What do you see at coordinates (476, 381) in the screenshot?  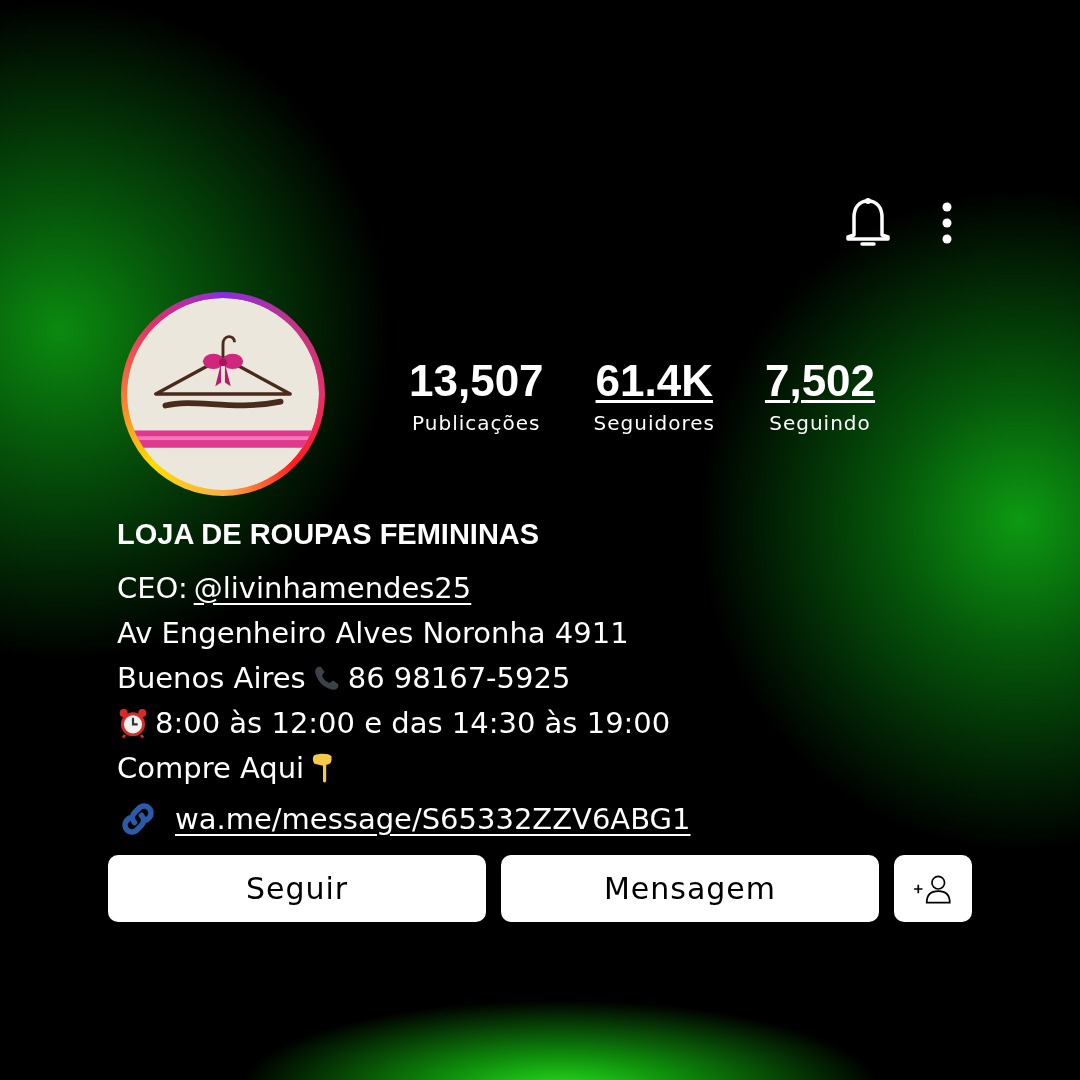 I see `stat-count: 13,507` at bounding box center [476, 381].